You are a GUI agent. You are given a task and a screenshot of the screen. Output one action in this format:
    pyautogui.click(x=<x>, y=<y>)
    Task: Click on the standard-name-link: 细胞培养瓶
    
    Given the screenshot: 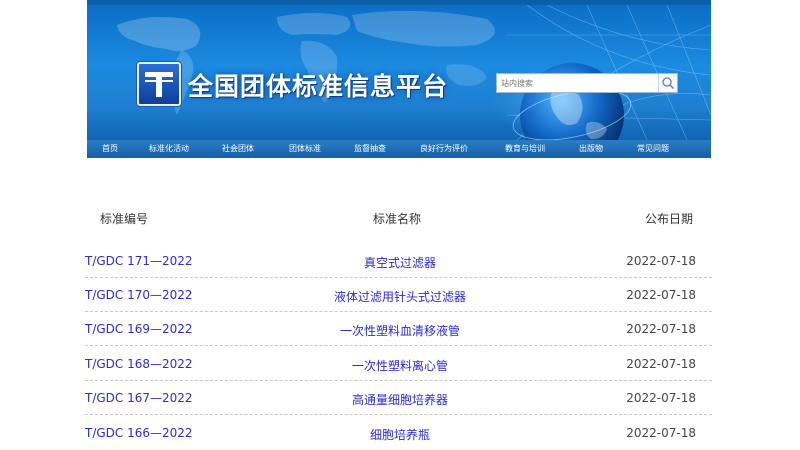 What is the action you would take?
    pyautogui.click(x=400, y=434)
    